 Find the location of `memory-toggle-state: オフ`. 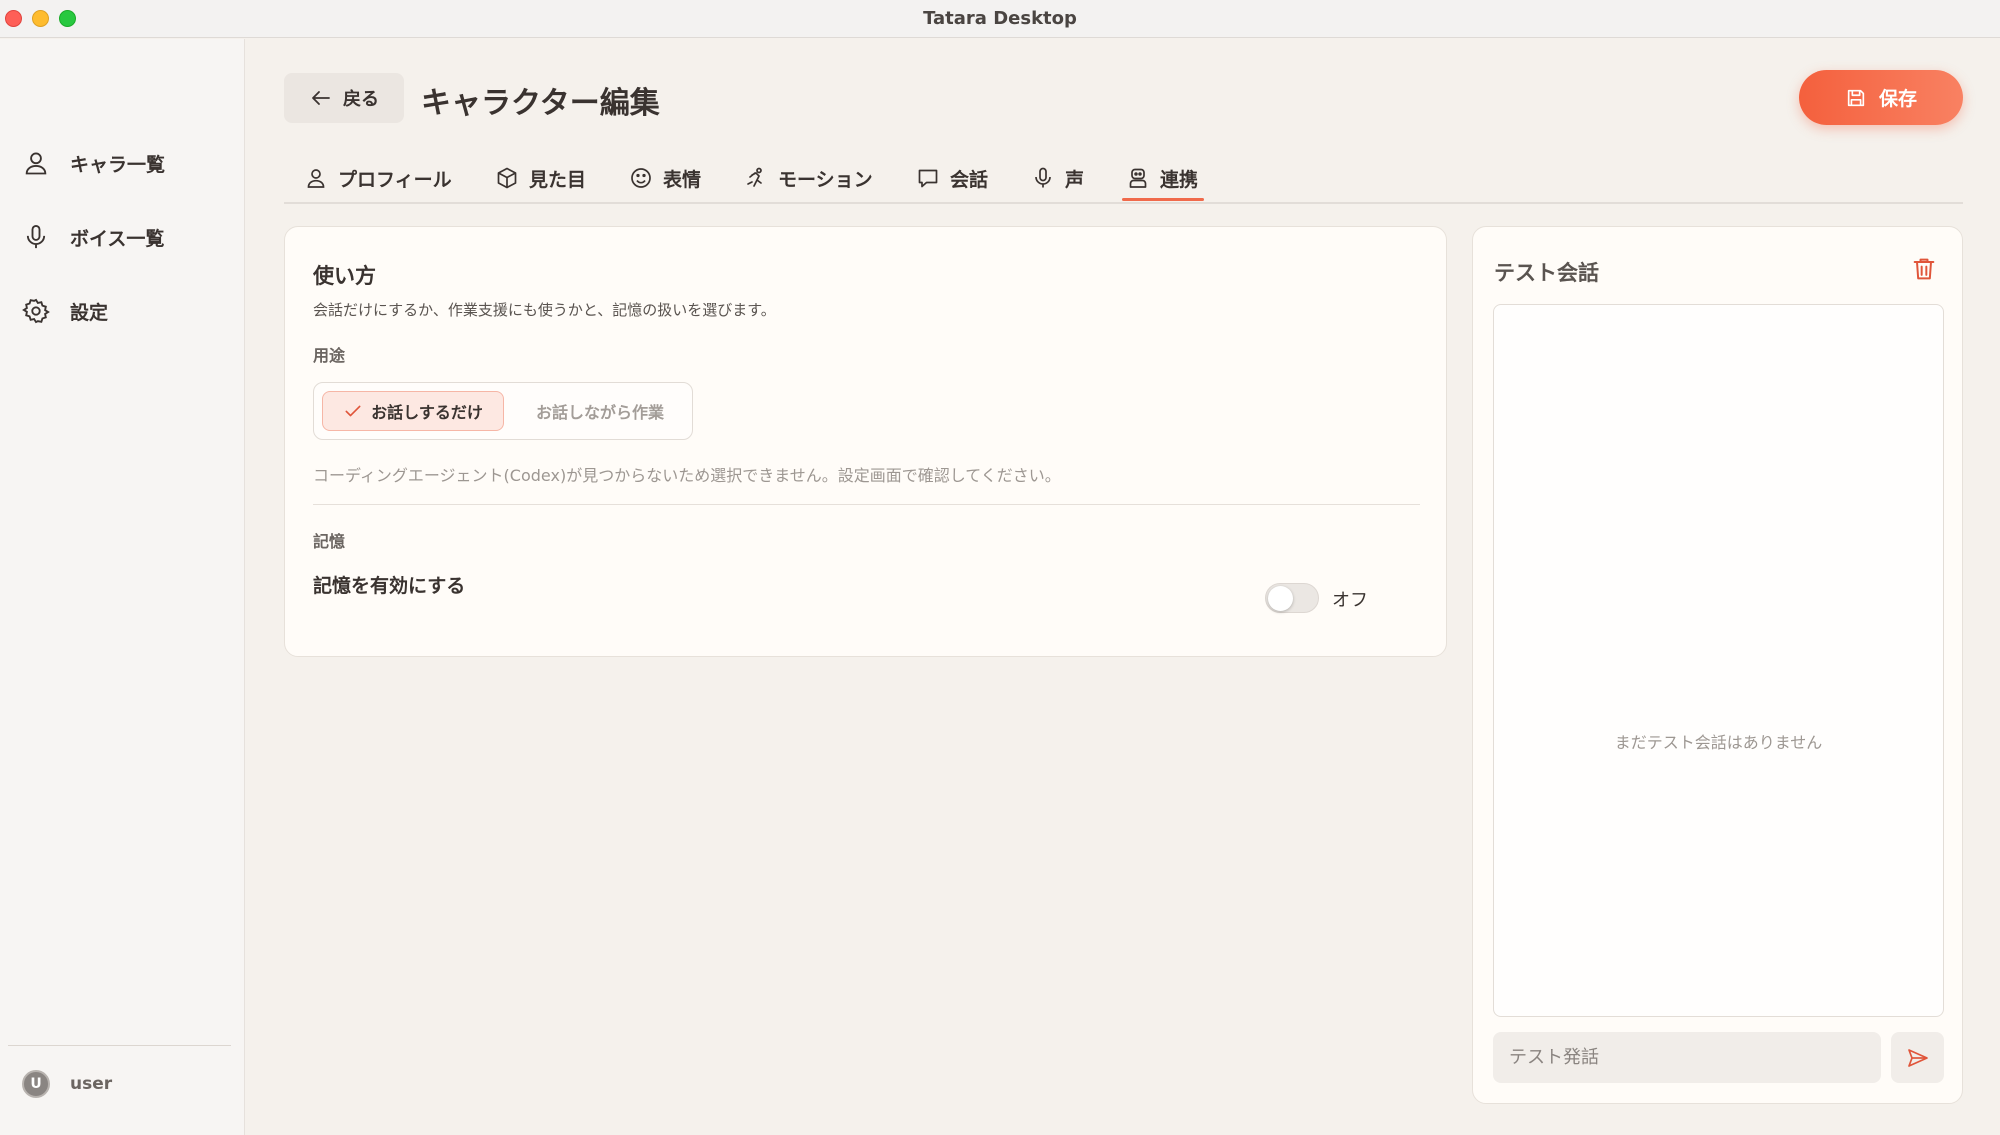

memory-toggle-state: オフ is located at coordinates (1350, 600).